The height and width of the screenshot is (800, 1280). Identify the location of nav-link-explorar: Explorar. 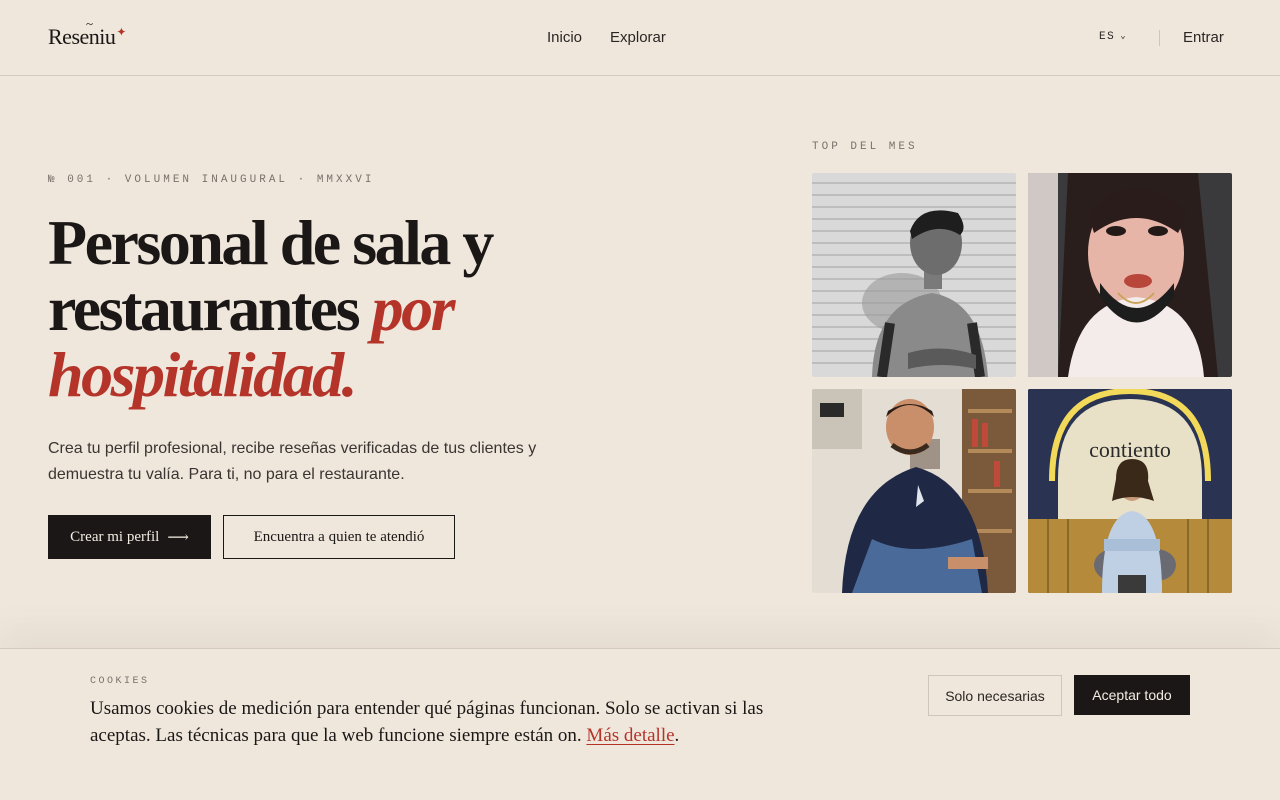
(638, 37).